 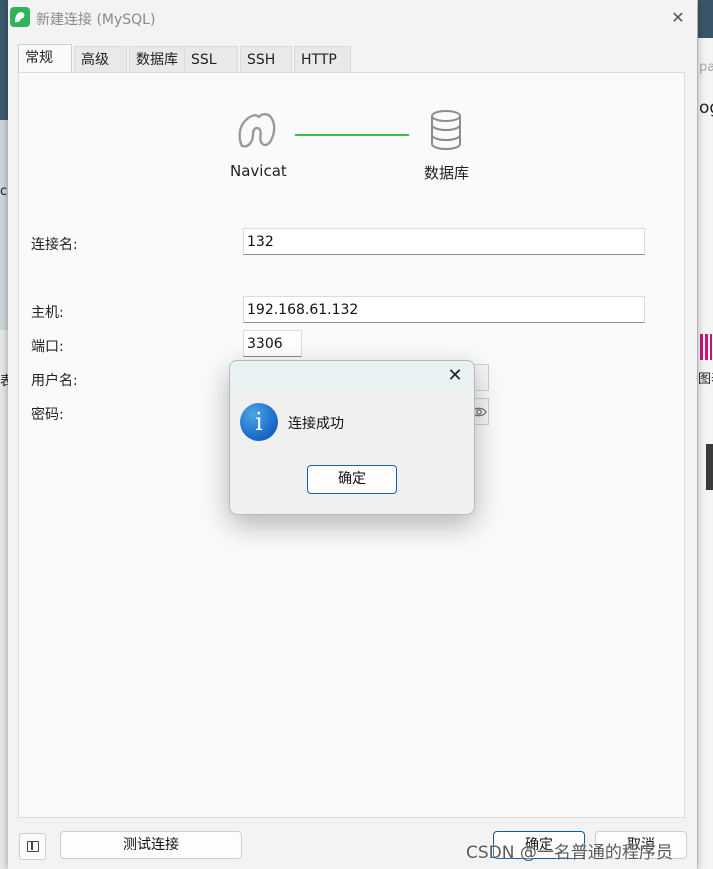 I want to click on tab-general: 常规, so click(x=45, y=58).